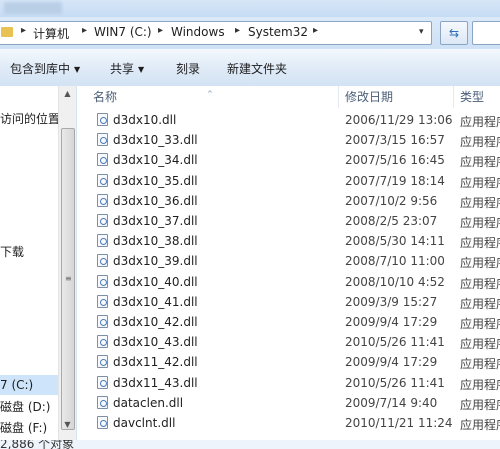  I want to click on file-row: d3dx10_39.dll 2008/7/10 11:00 应用程序, so click(288, 261).